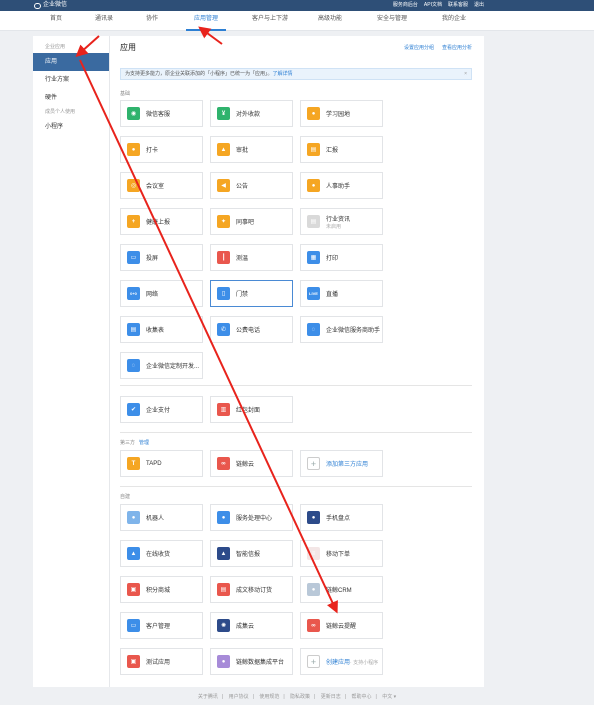 This screenshot has height=705, width=594. I want to click on app-name: 企业支付, so click(158, 411).